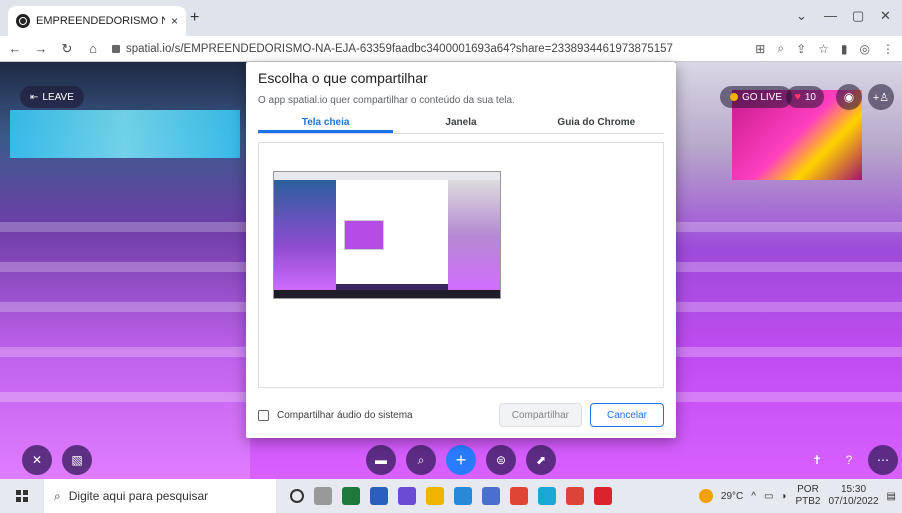 This screenshot has height=513, width=902. What do you see at coordinates (345, 415) in the screenshot?
I see `audio-checkbox-label: Compartilhar áudio do sistema` at bounding box center [345, 415].